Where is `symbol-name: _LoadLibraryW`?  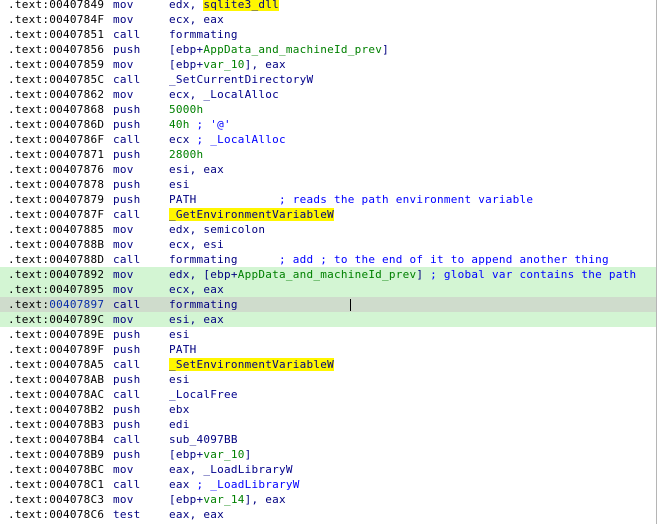 symbol-name: _LoadLibraryW is located at coordinates (247, 469).